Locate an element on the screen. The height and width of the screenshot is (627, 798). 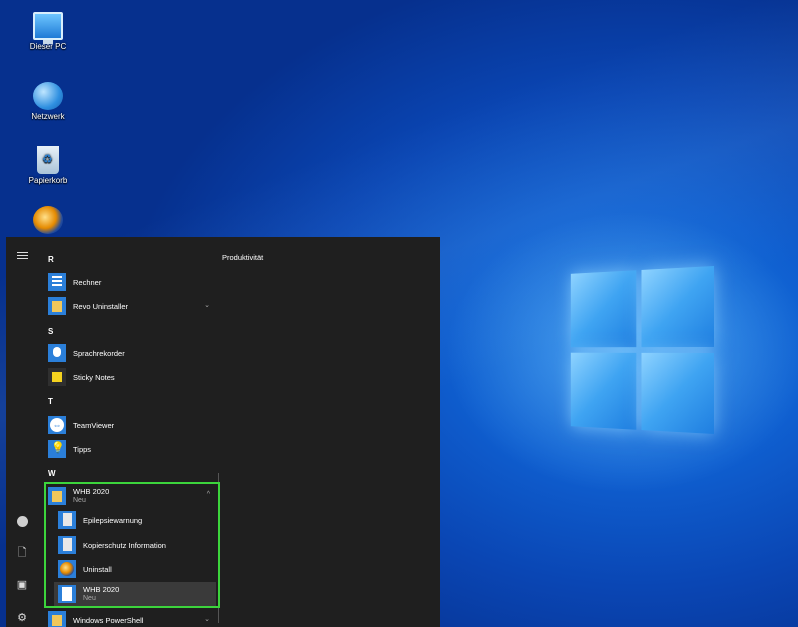
settings-button: ⚙ is located at coordinates (22, 617).